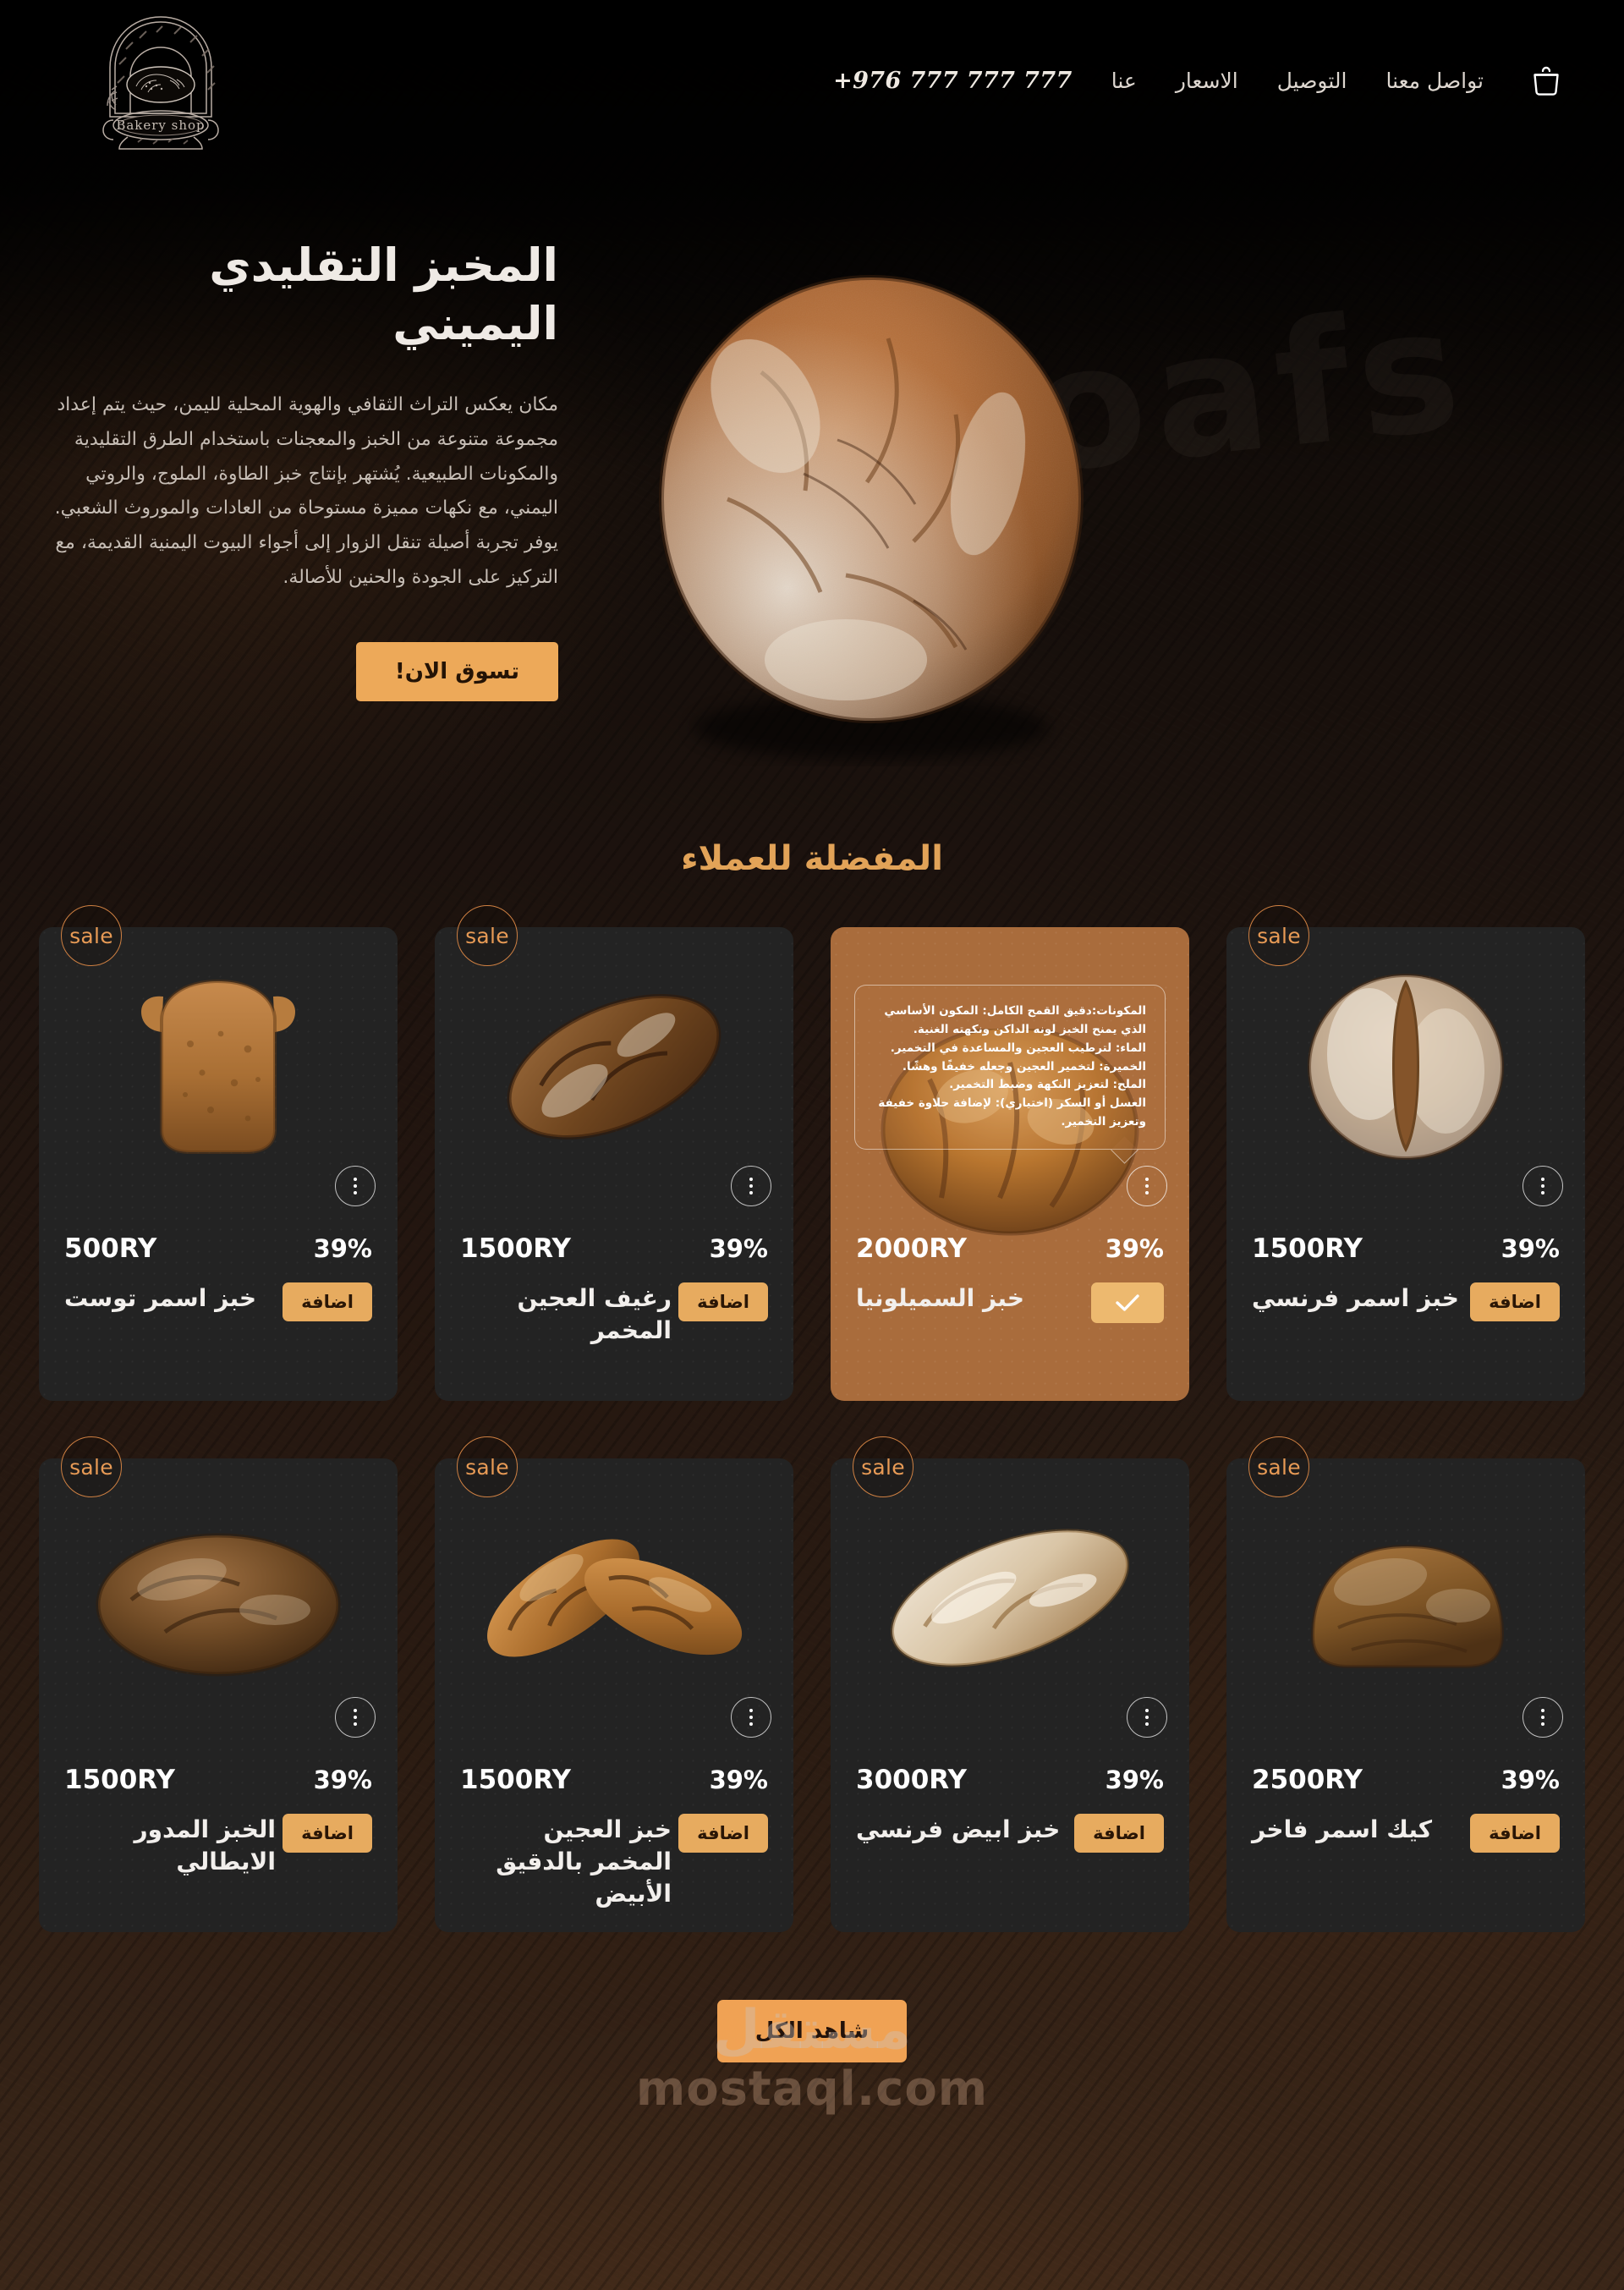 This screenshot has height=2290, width=1624. Describe the element at coordinates (1124, 81) in the screenshot. I see `nav-item-about: عنا` at that location.